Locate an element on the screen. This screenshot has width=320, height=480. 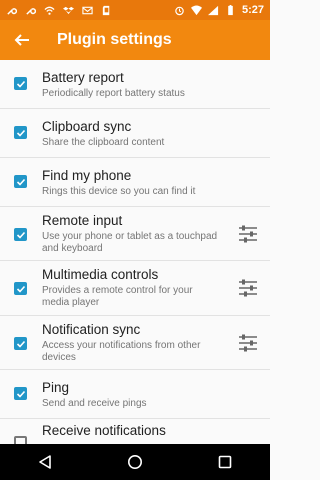
nav-back-icon is located at coordinates (45, 462).